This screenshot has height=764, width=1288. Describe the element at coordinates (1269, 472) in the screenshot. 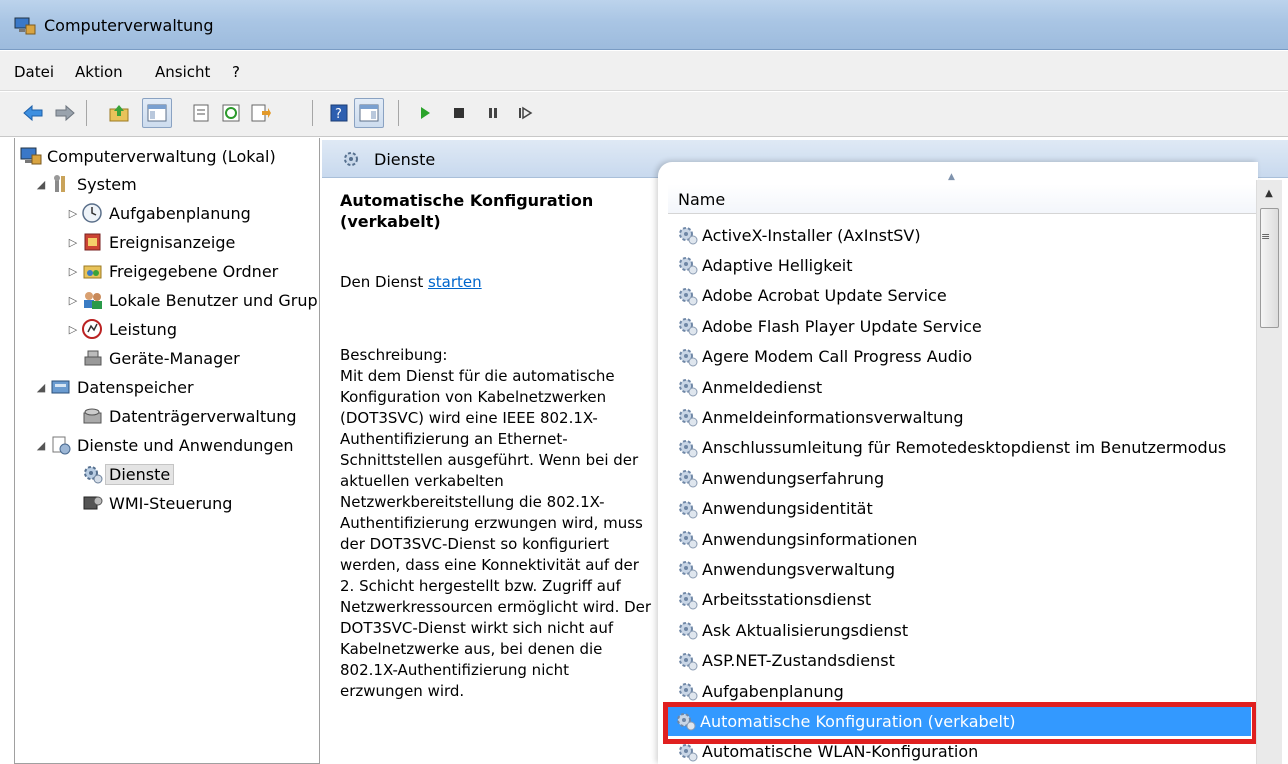

I see `vertical-scrollbar: ▲ ≡` at that location.